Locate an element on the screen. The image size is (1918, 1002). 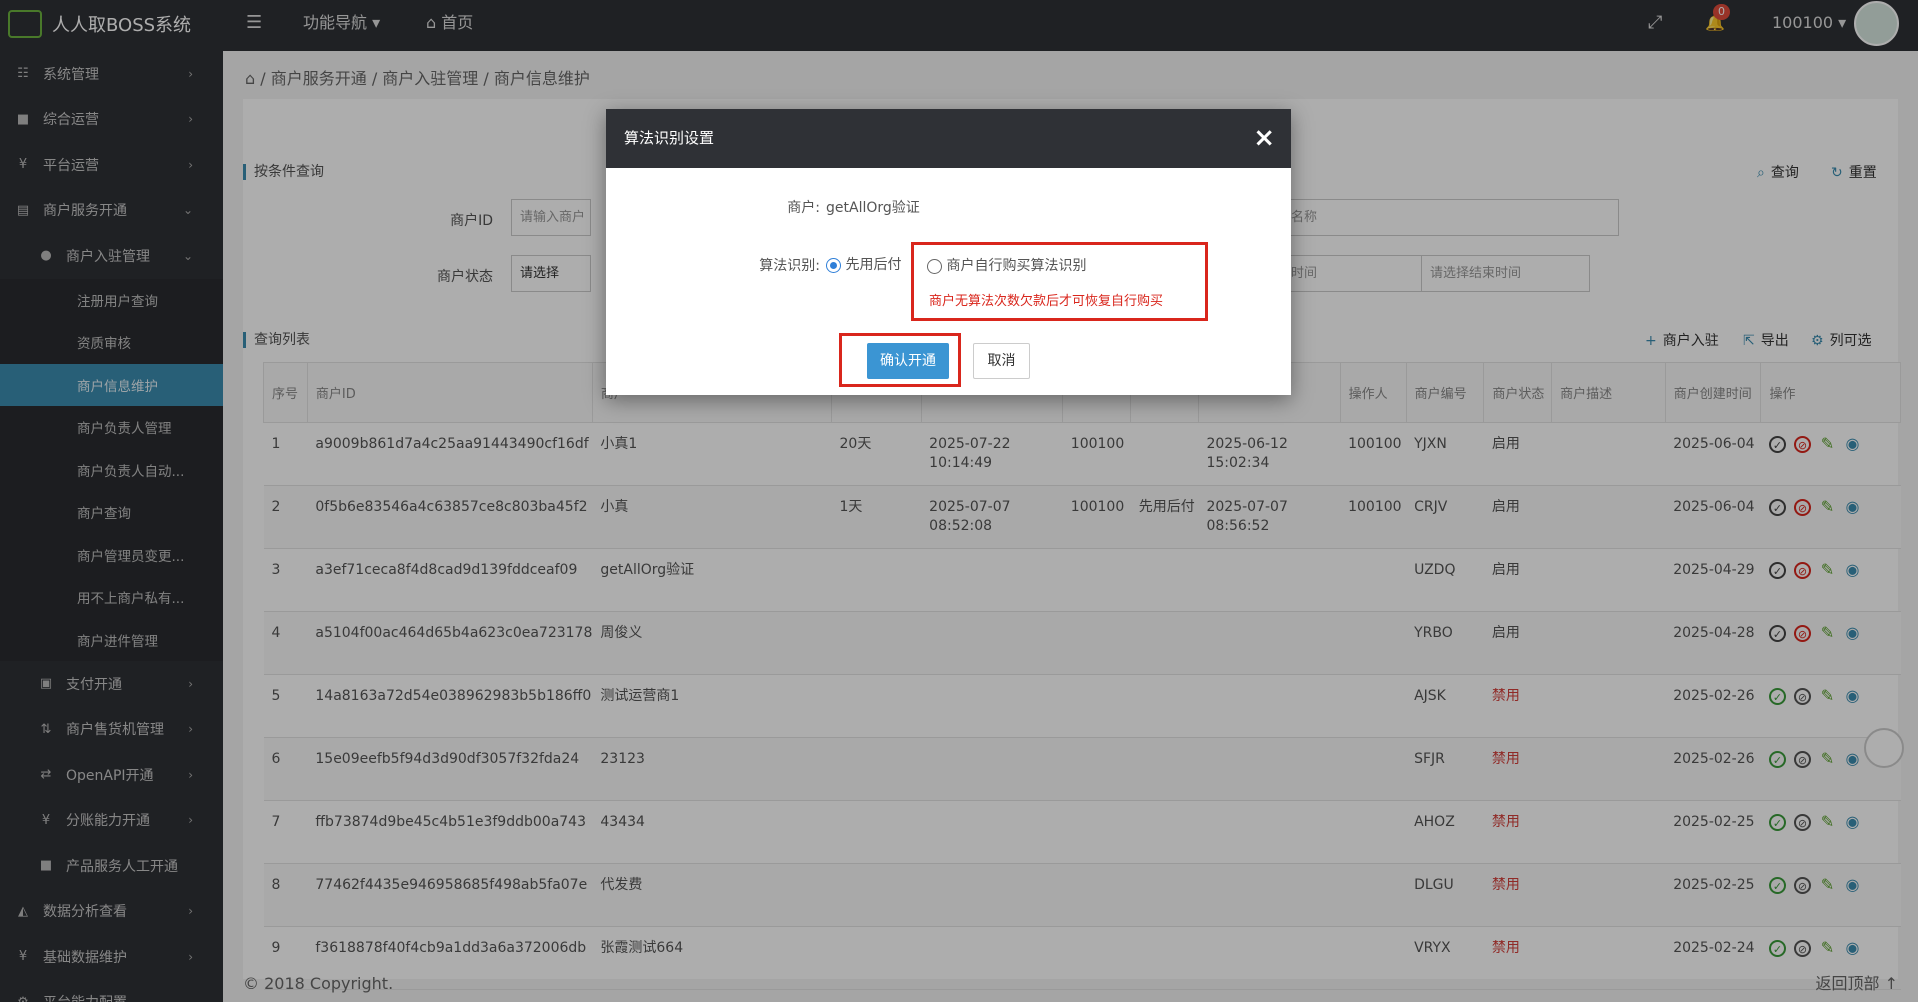
option-prepay-label: 先用后付 is located at coordinates (873, 265).